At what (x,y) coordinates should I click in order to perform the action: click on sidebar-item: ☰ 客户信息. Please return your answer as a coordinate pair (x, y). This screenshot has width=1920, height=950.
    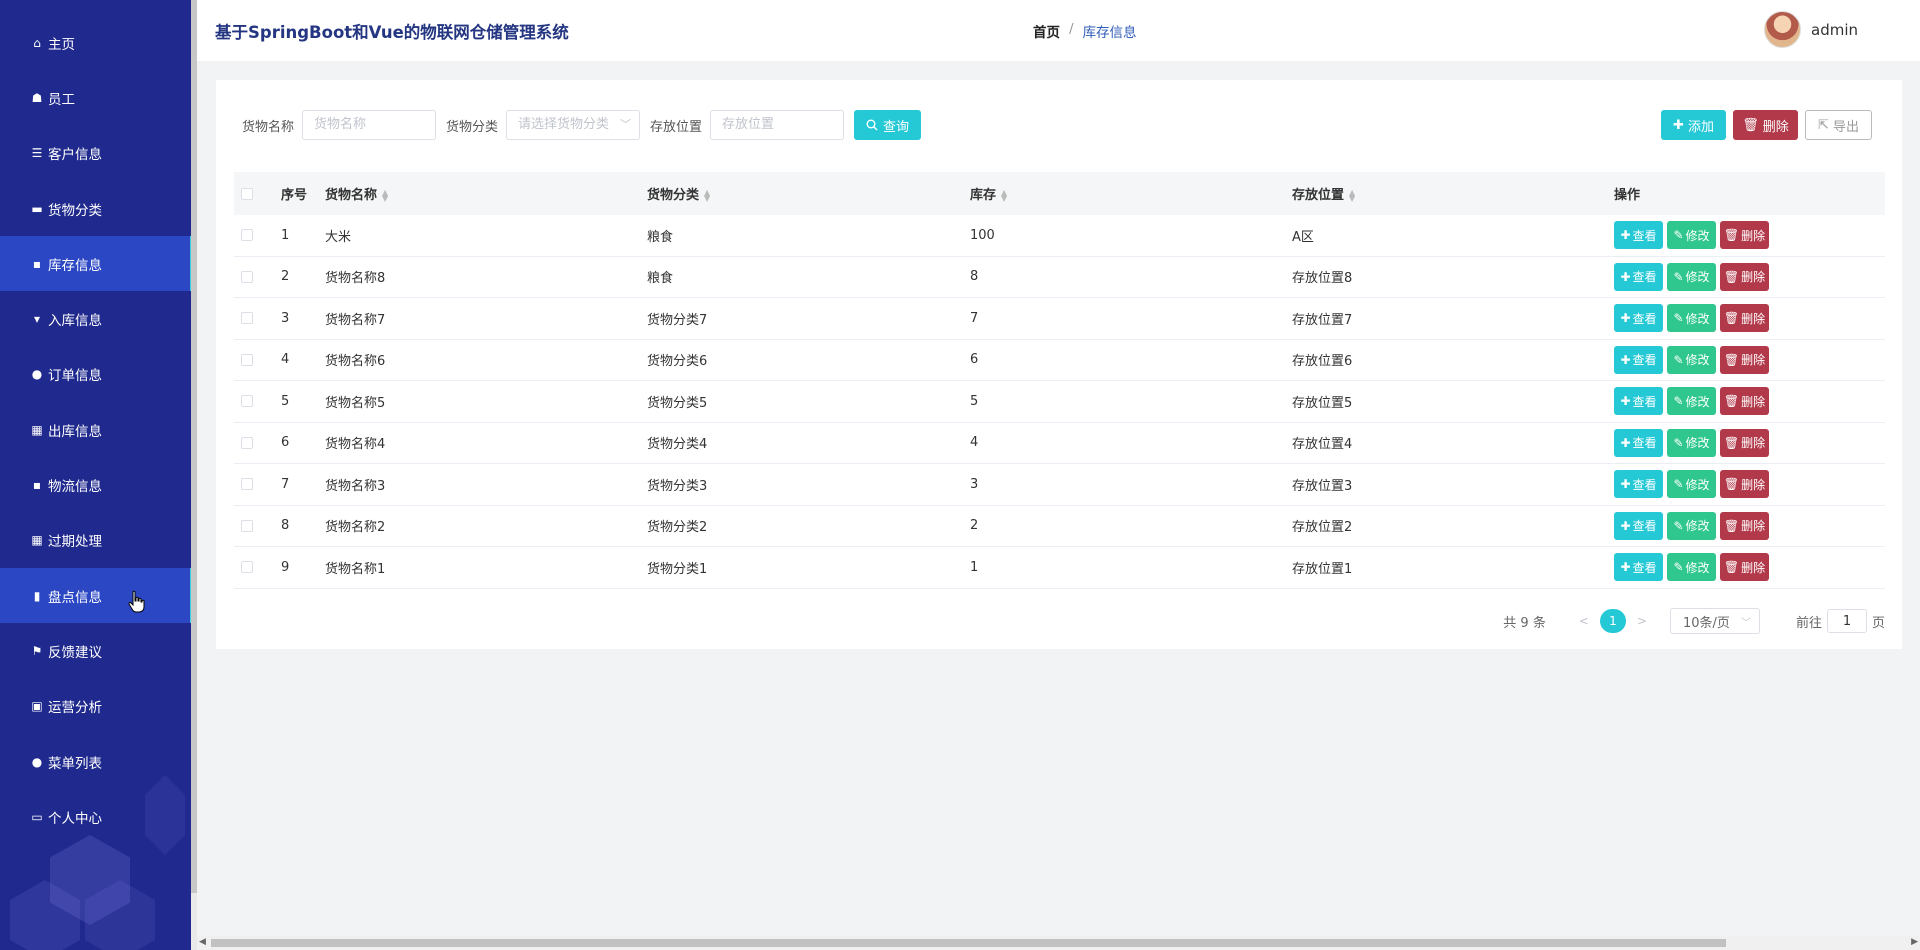
    Looking at the image, I should click on (98, 153).